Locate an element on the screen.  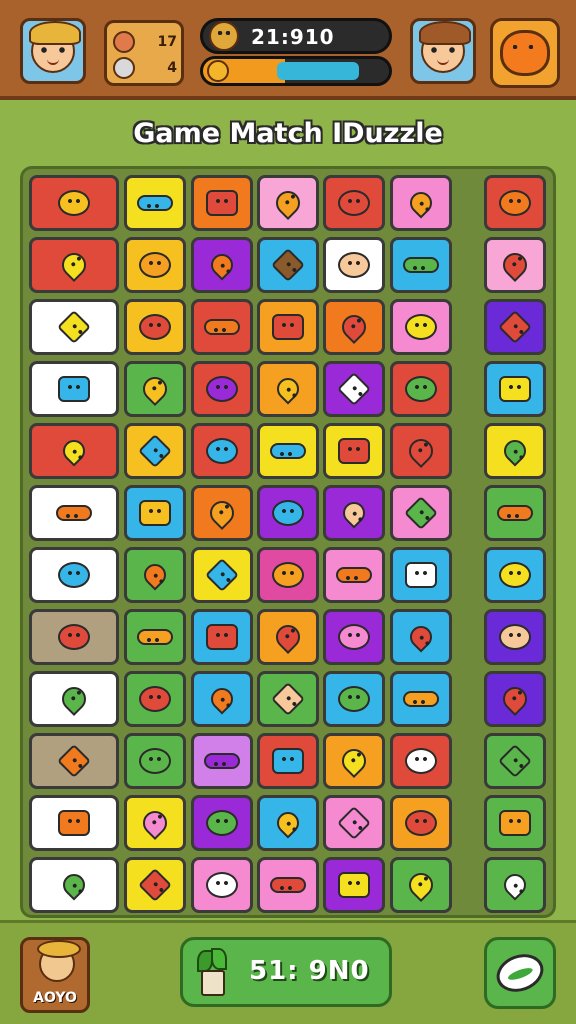
top-bar: 17 4 21:910 is located at coordinates (288, 50).